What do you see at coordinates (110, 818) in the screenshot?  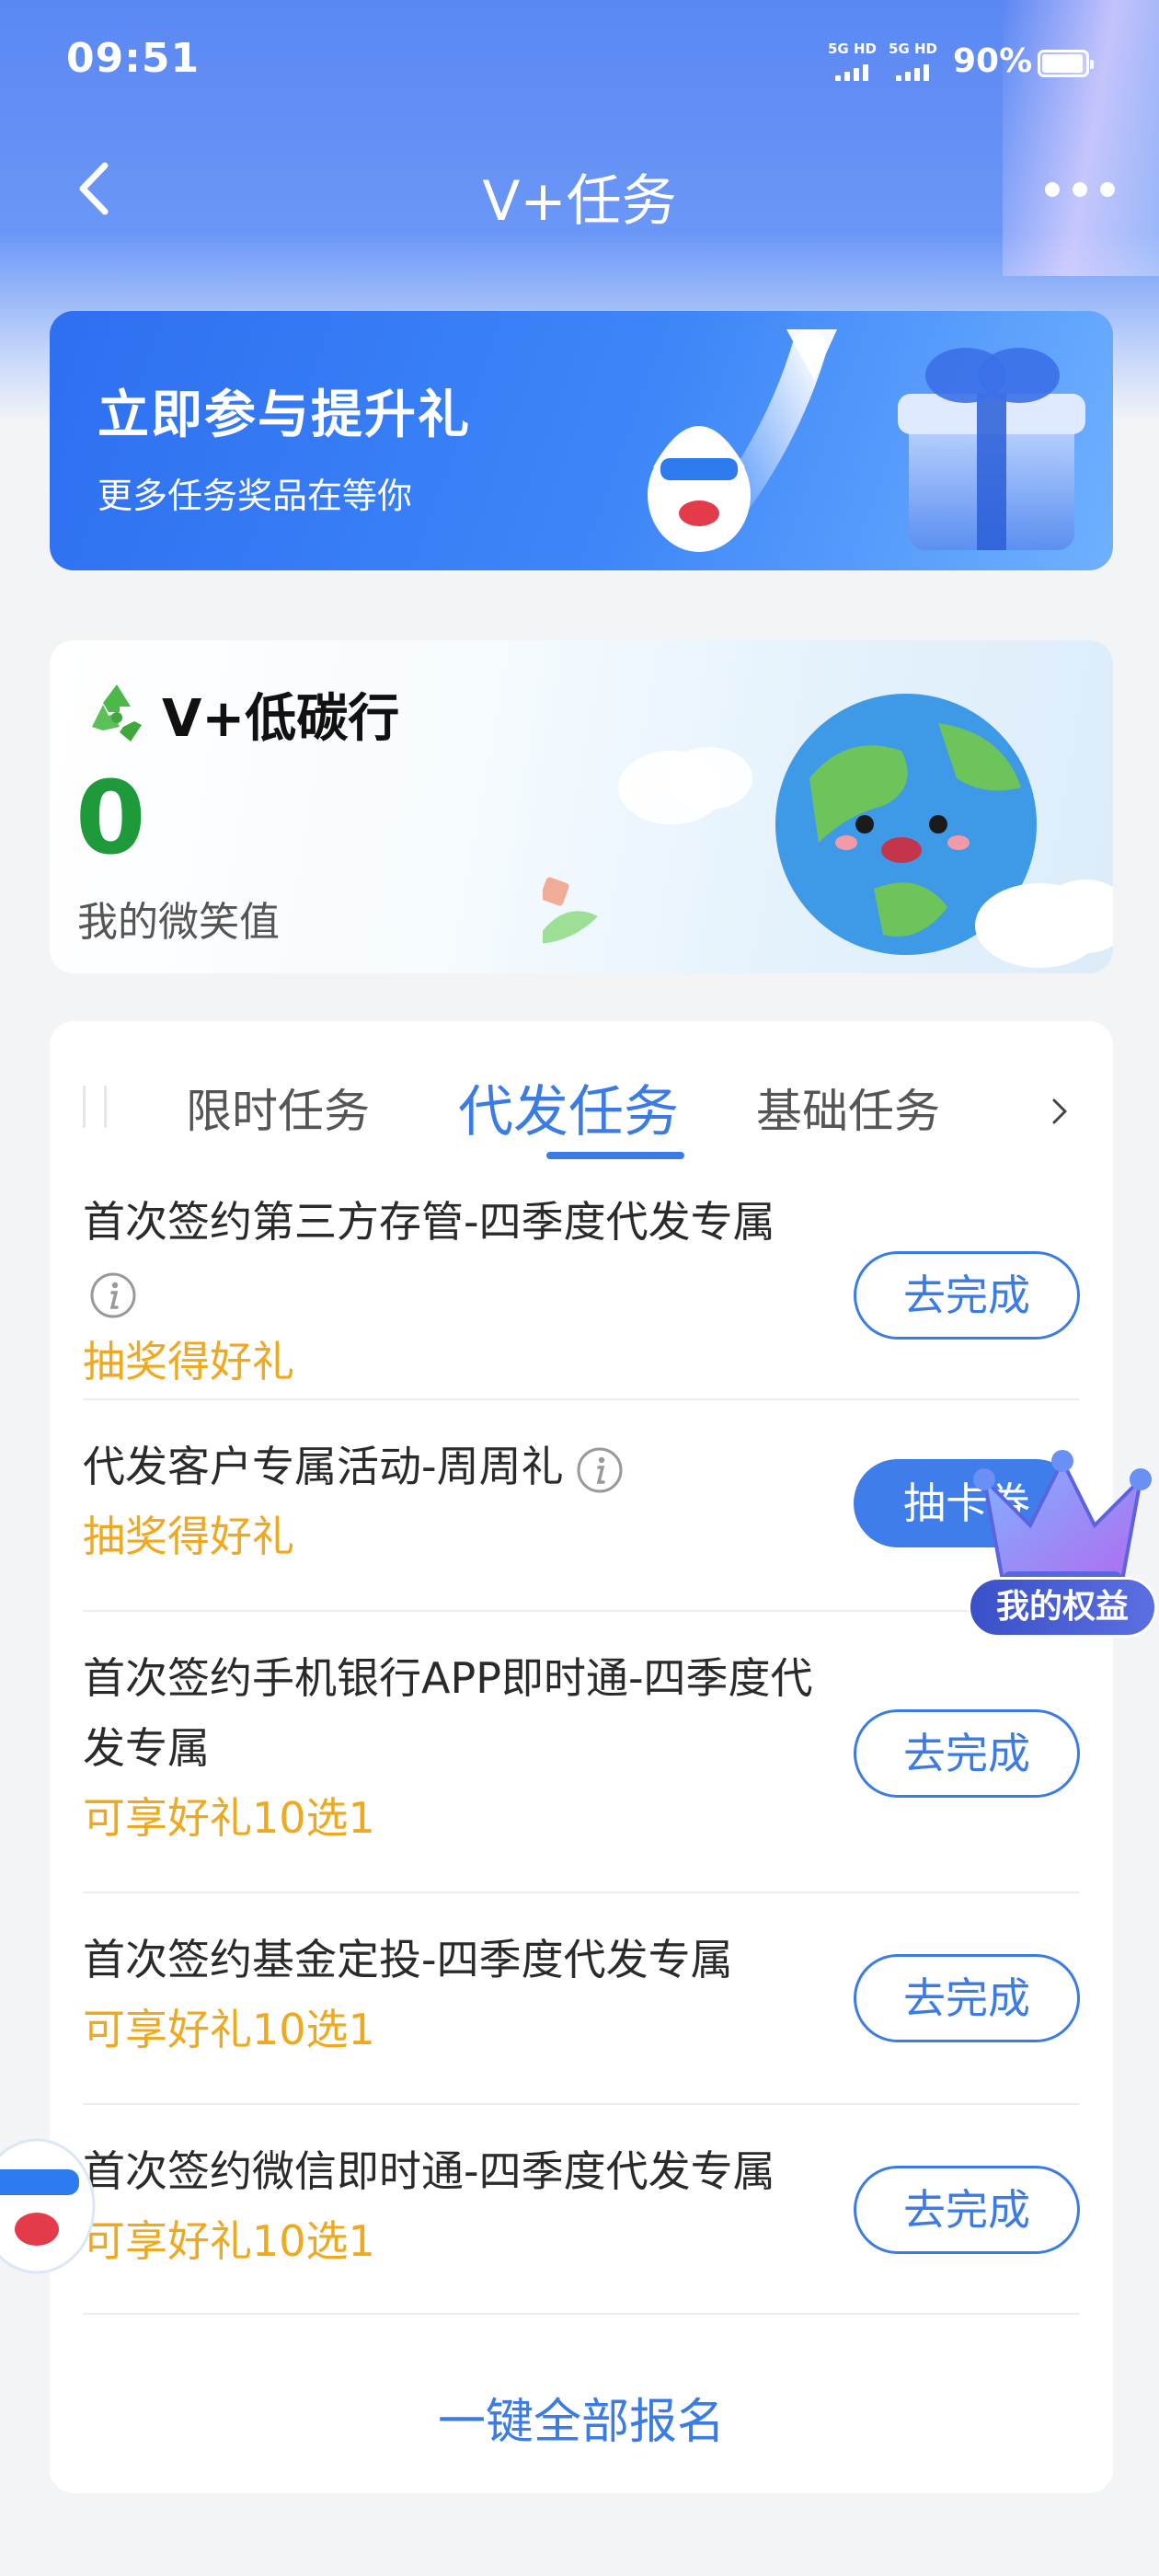 I see `smile-value: 0` at bounding box center [110, 818].